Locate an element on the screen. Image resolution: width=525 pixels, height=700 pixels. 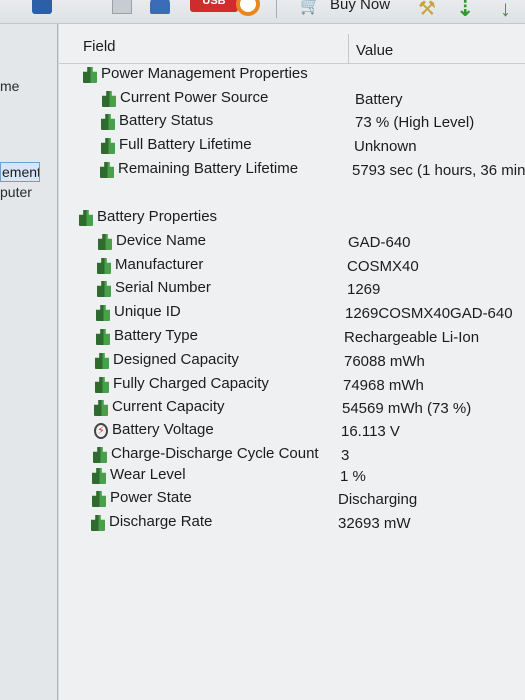
field-value: GAD-640 is located at coordinates (379, 242).